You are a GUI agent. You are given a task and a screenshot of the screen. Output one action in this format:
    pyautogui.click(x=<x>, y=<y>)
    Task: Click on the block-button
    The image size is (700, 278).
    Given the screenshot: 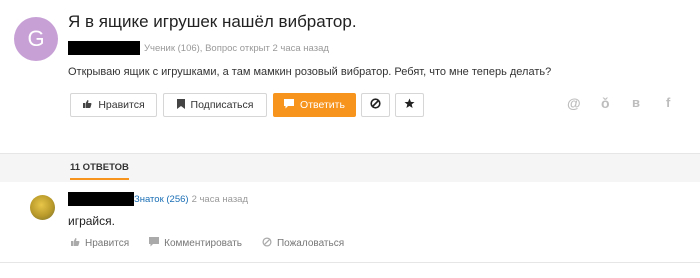 What is the action you would take?
    pyautogui.click(x=375, y=105)
    